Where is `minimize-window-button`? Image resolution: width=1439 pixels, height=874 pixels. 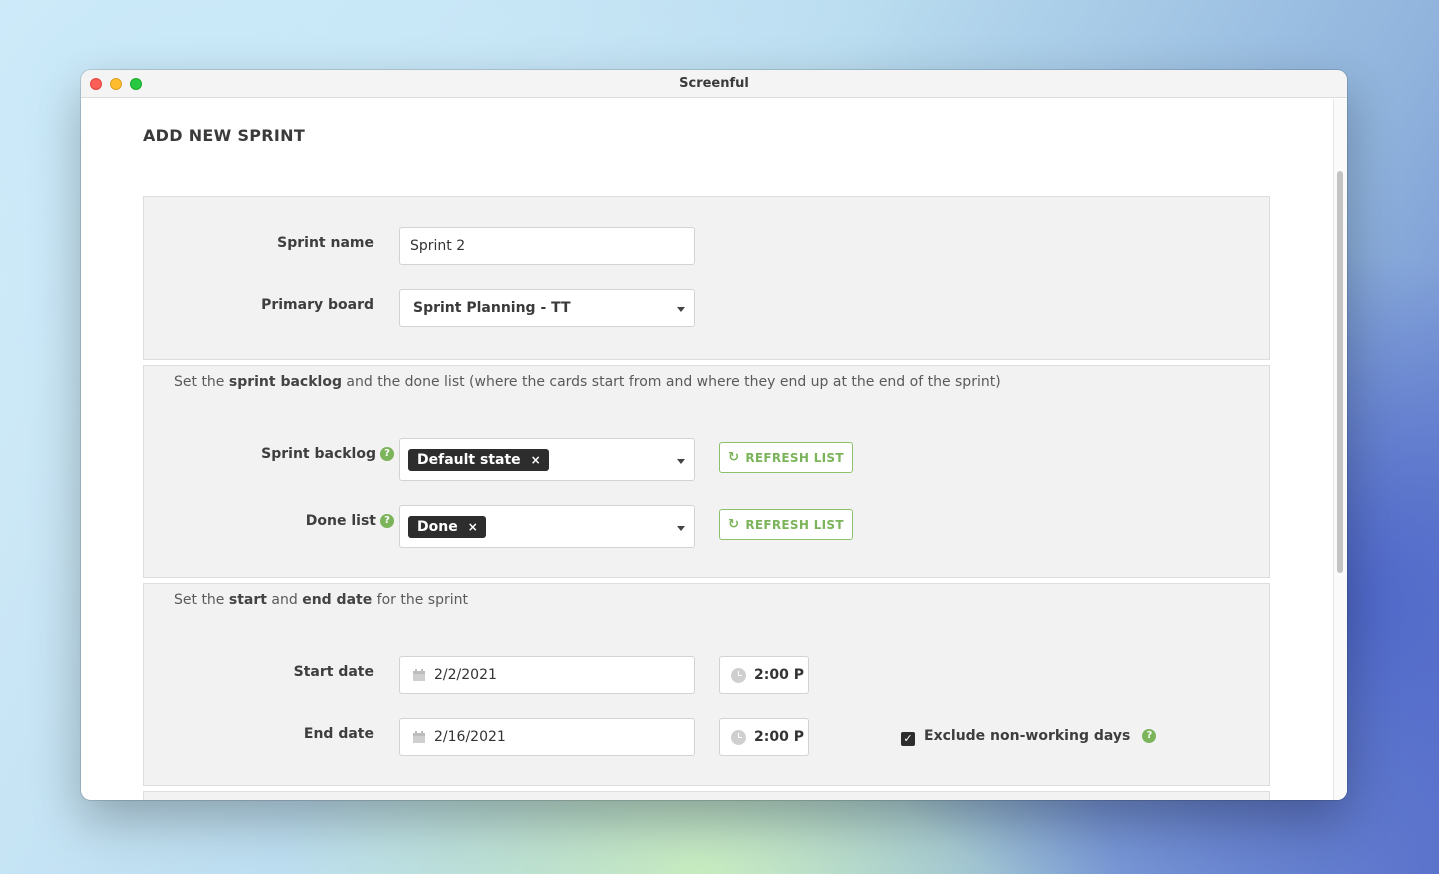 minimize-window-button is located at coordinates (116, 84).